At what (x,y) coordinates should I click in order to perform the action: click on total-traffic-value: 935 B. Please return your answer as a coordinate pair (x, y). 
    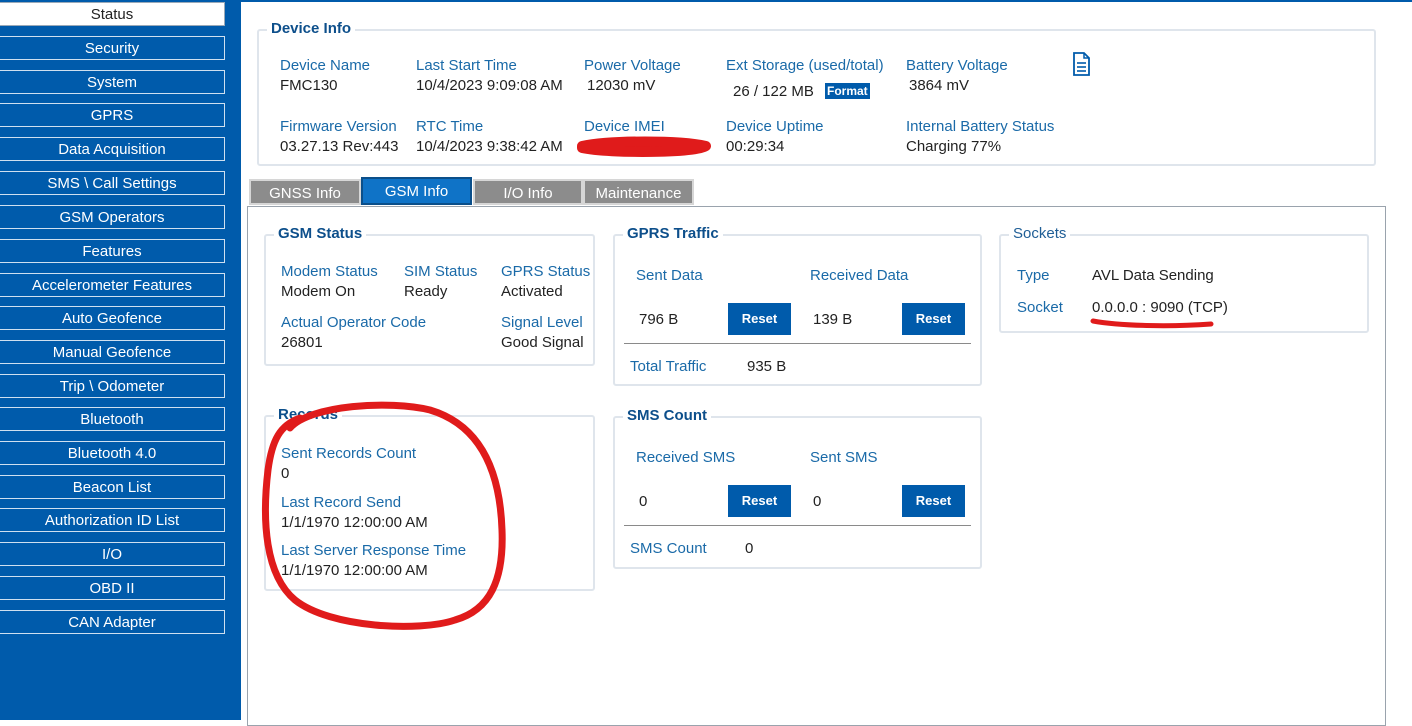
    Looking at the image, I should click on (767, 366).